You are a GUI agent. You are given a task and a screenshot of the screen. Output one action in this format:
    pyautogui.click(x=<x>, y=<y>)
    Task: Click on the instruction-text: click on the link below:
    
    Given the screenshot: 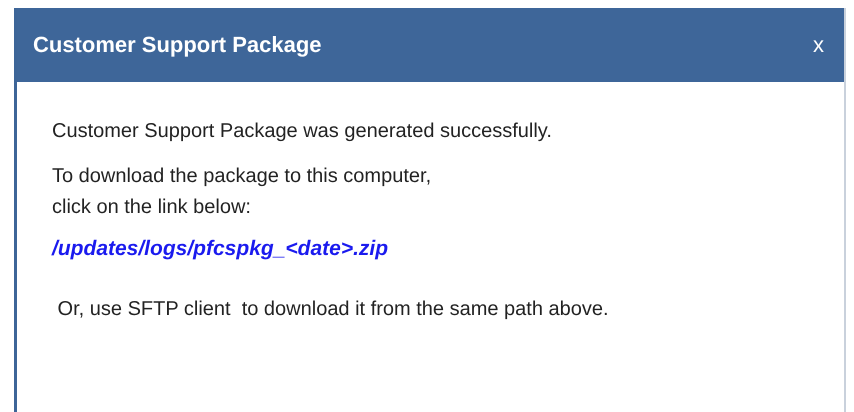 What is the action you would take?
    pyautogui.click(x=152, y=207)
    